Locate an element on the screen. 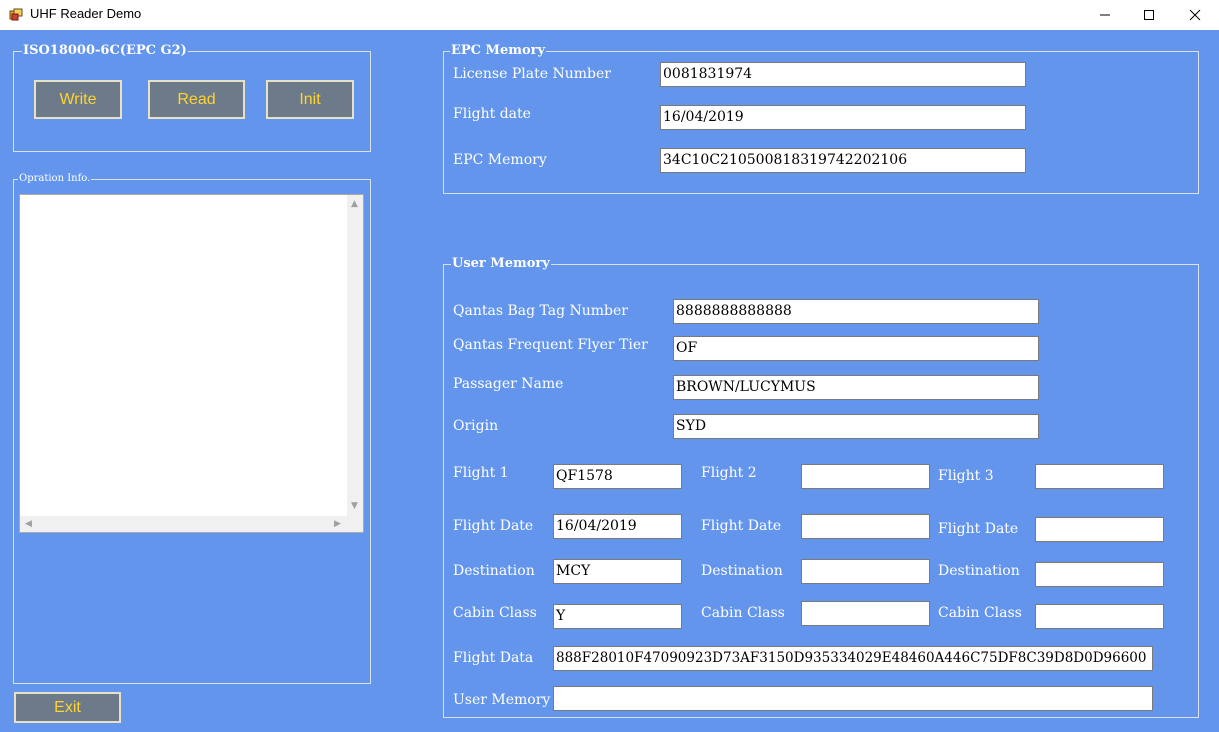  origin-input: SYD is located at coordinates (856, 426).